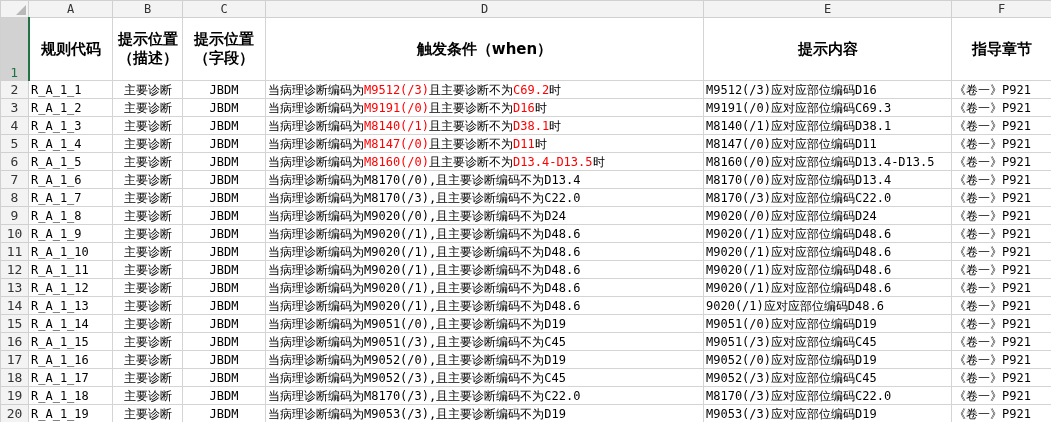 The height and width of the screenshot is (422, 1051). What do you see at coordinates (484, 179) in the screenshot?
I see `table-cell: 当病理诊断编码为M8170(/0),且主要诊断编码不为D13.4` at bounding box center [484, 179].